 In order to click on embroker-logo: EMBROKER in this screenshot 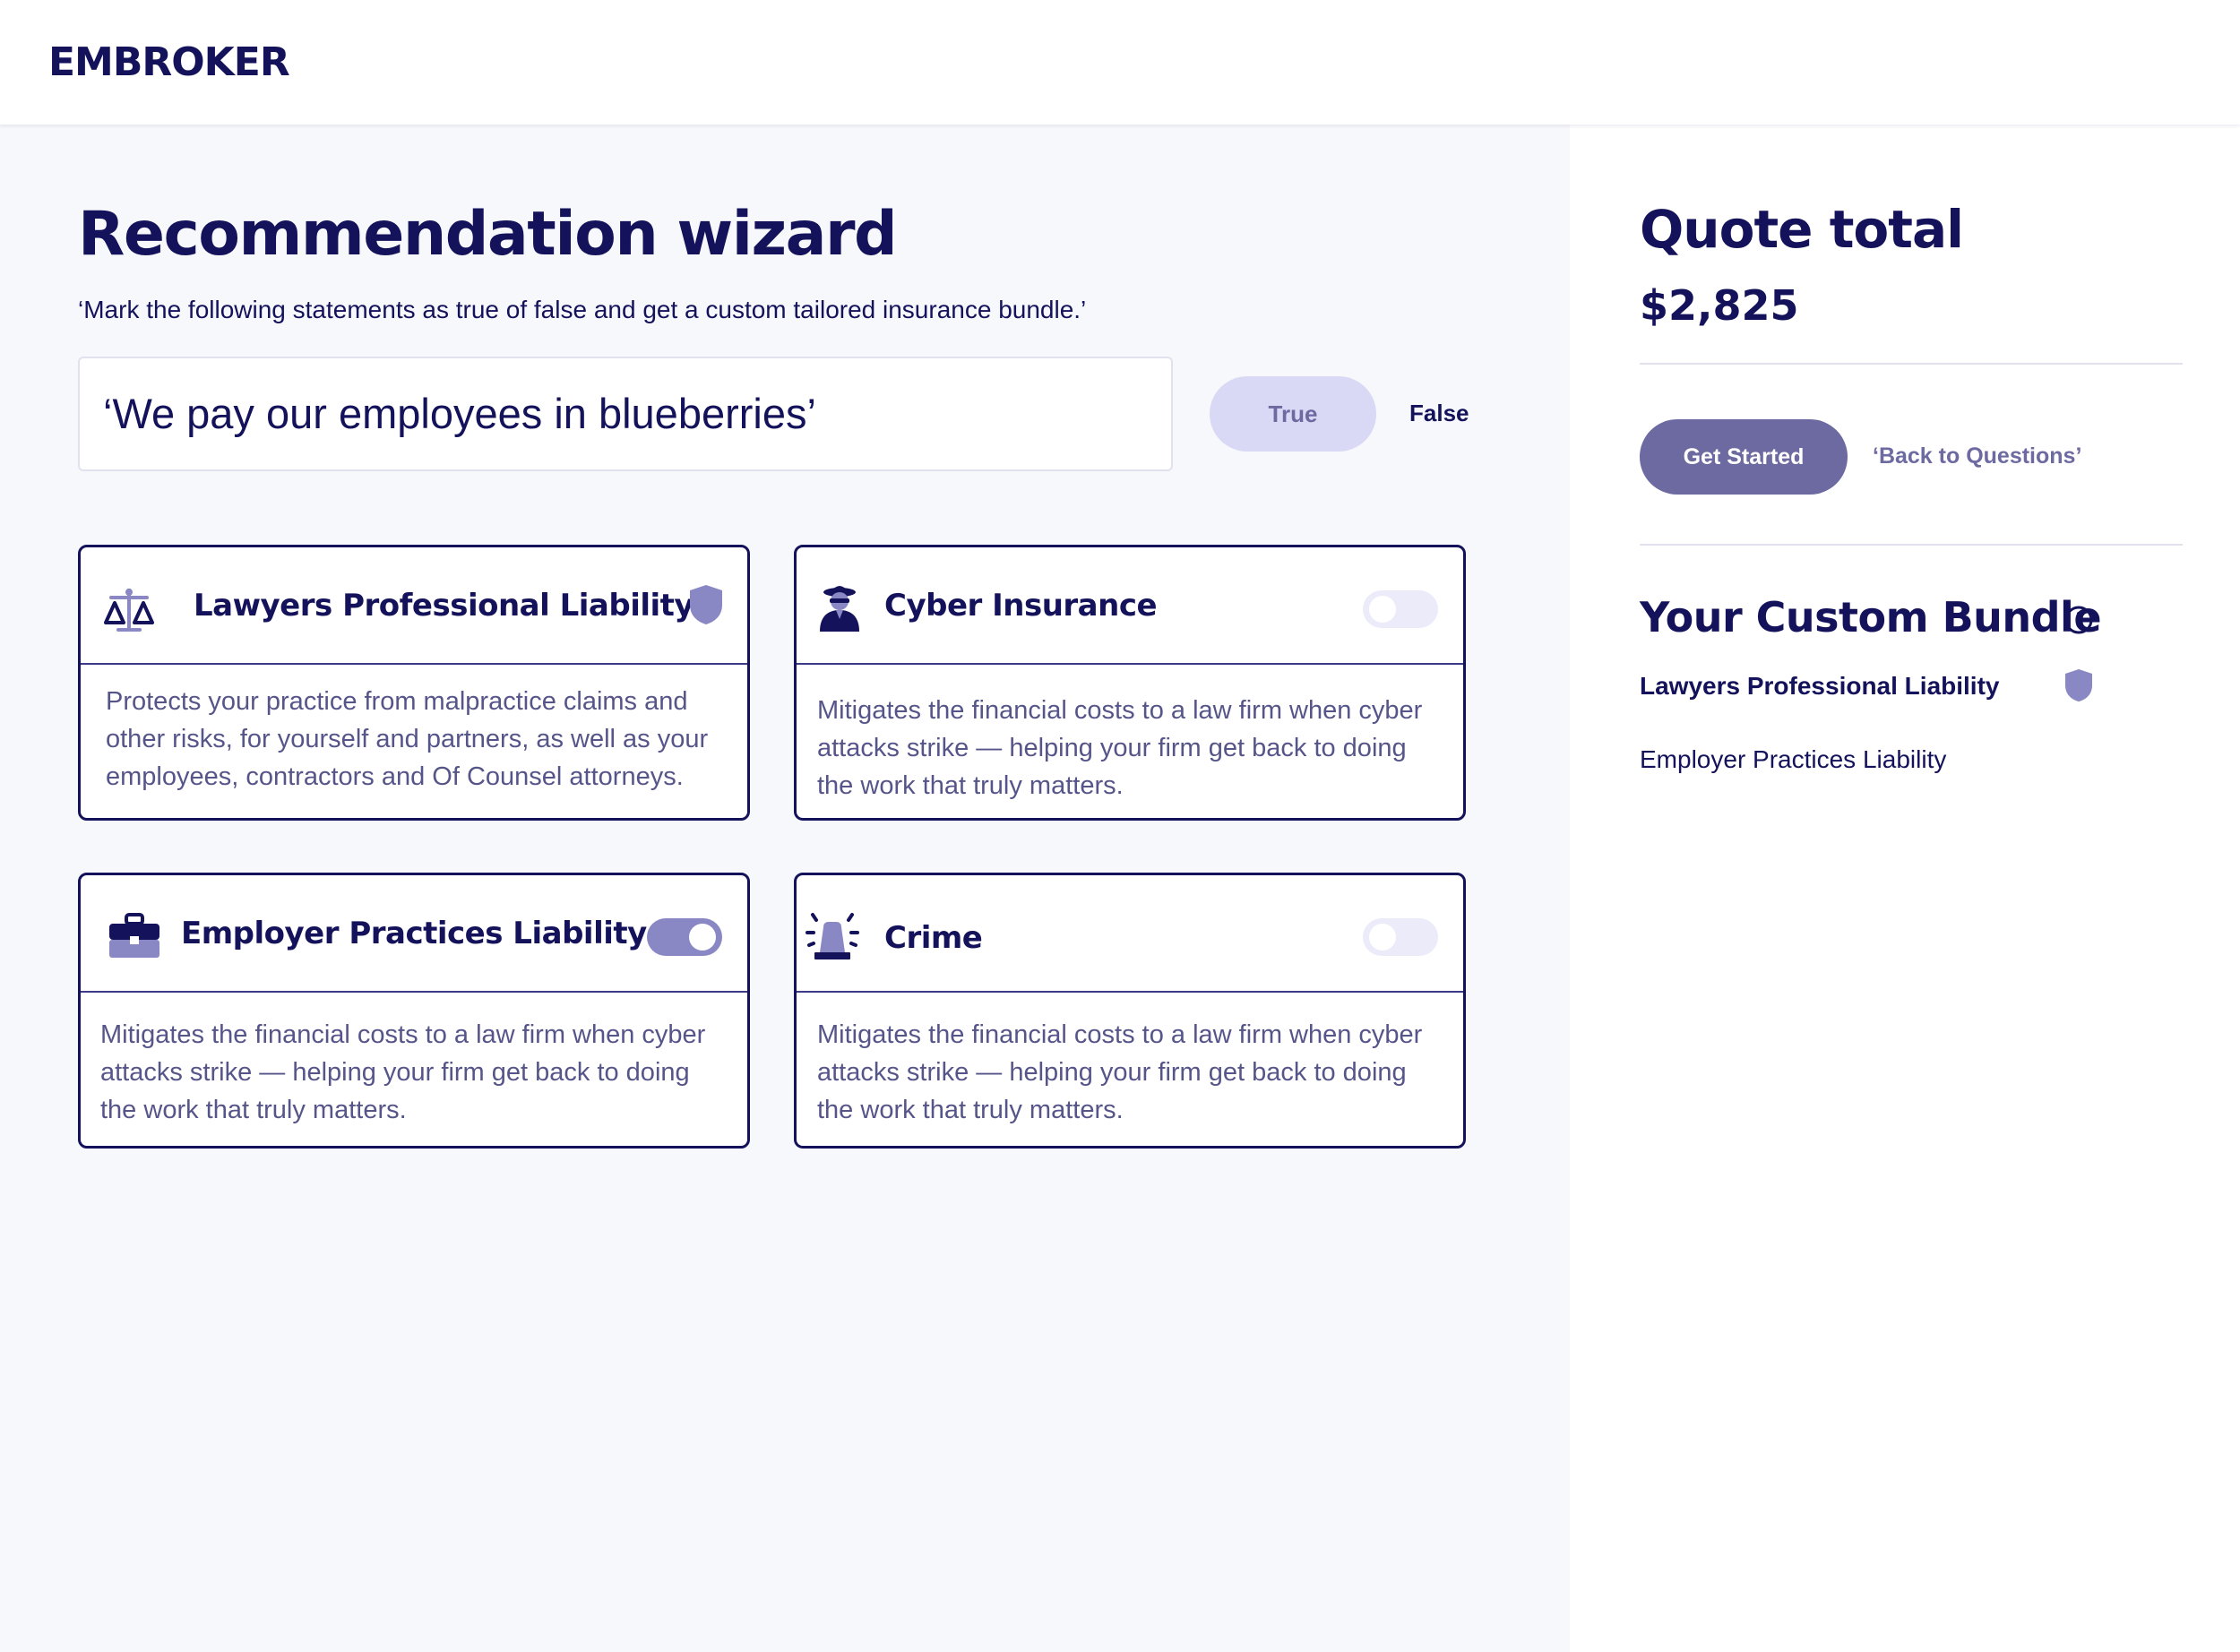, I will do `click(169, 62)`.